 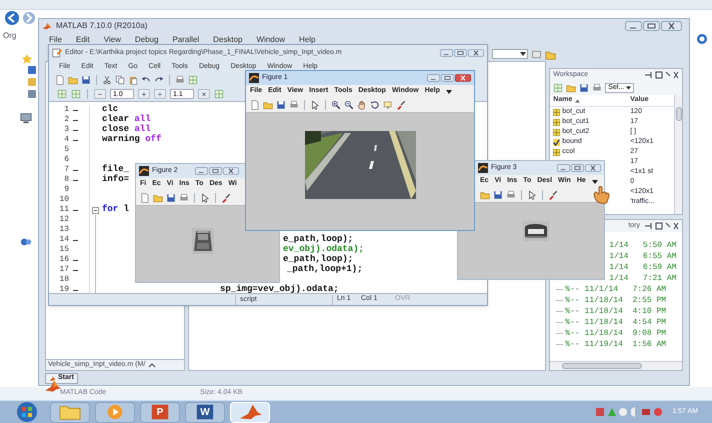 I want to click on menu-item: Help, so click(x=307, y=40).